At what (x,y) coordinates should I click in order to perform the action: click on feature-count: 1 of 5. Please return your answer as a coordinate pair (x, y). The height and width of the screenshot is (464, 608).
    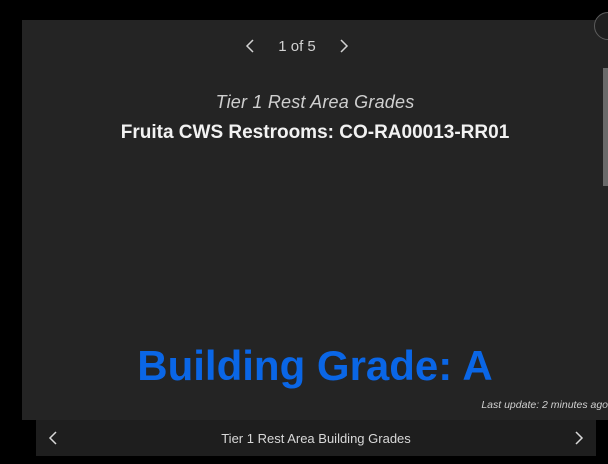
    Looking at the image, I should click on (297, 46).